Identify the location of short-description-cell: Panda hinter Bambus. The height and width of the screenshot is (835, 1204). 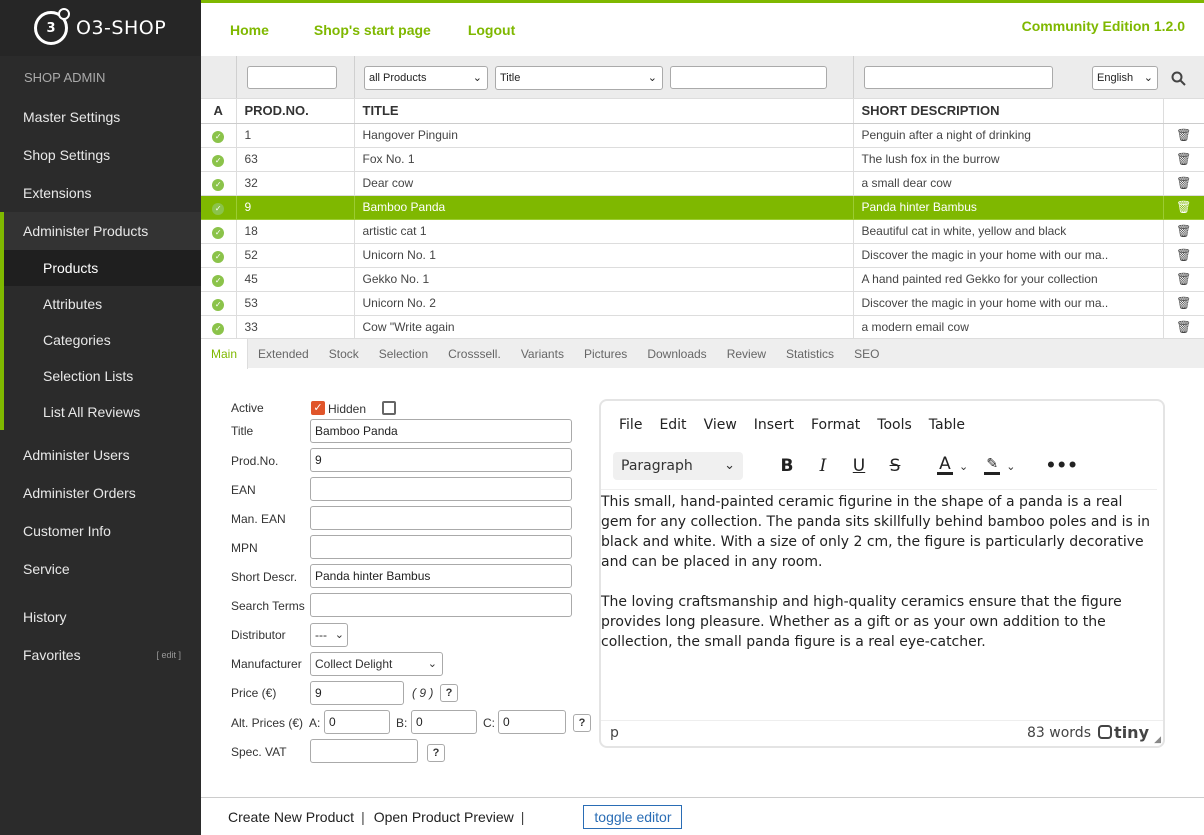
(1008, 207).